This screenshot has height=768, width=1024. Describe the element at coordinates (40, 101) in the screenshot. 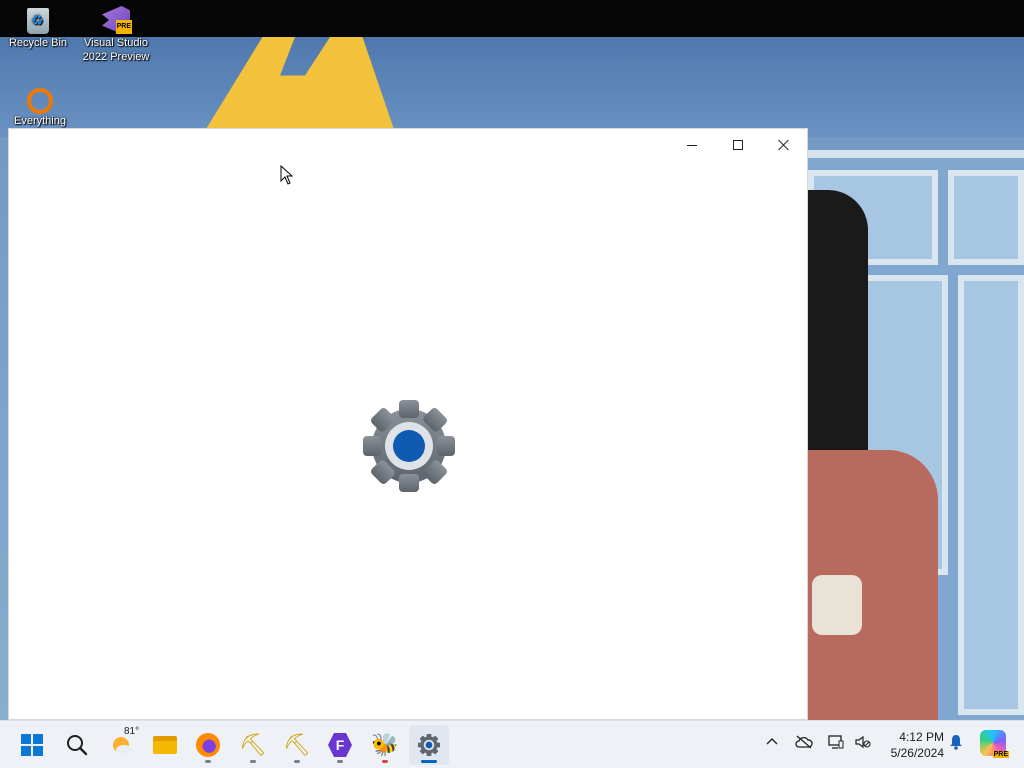

I see `everything-search-icon` at that location.